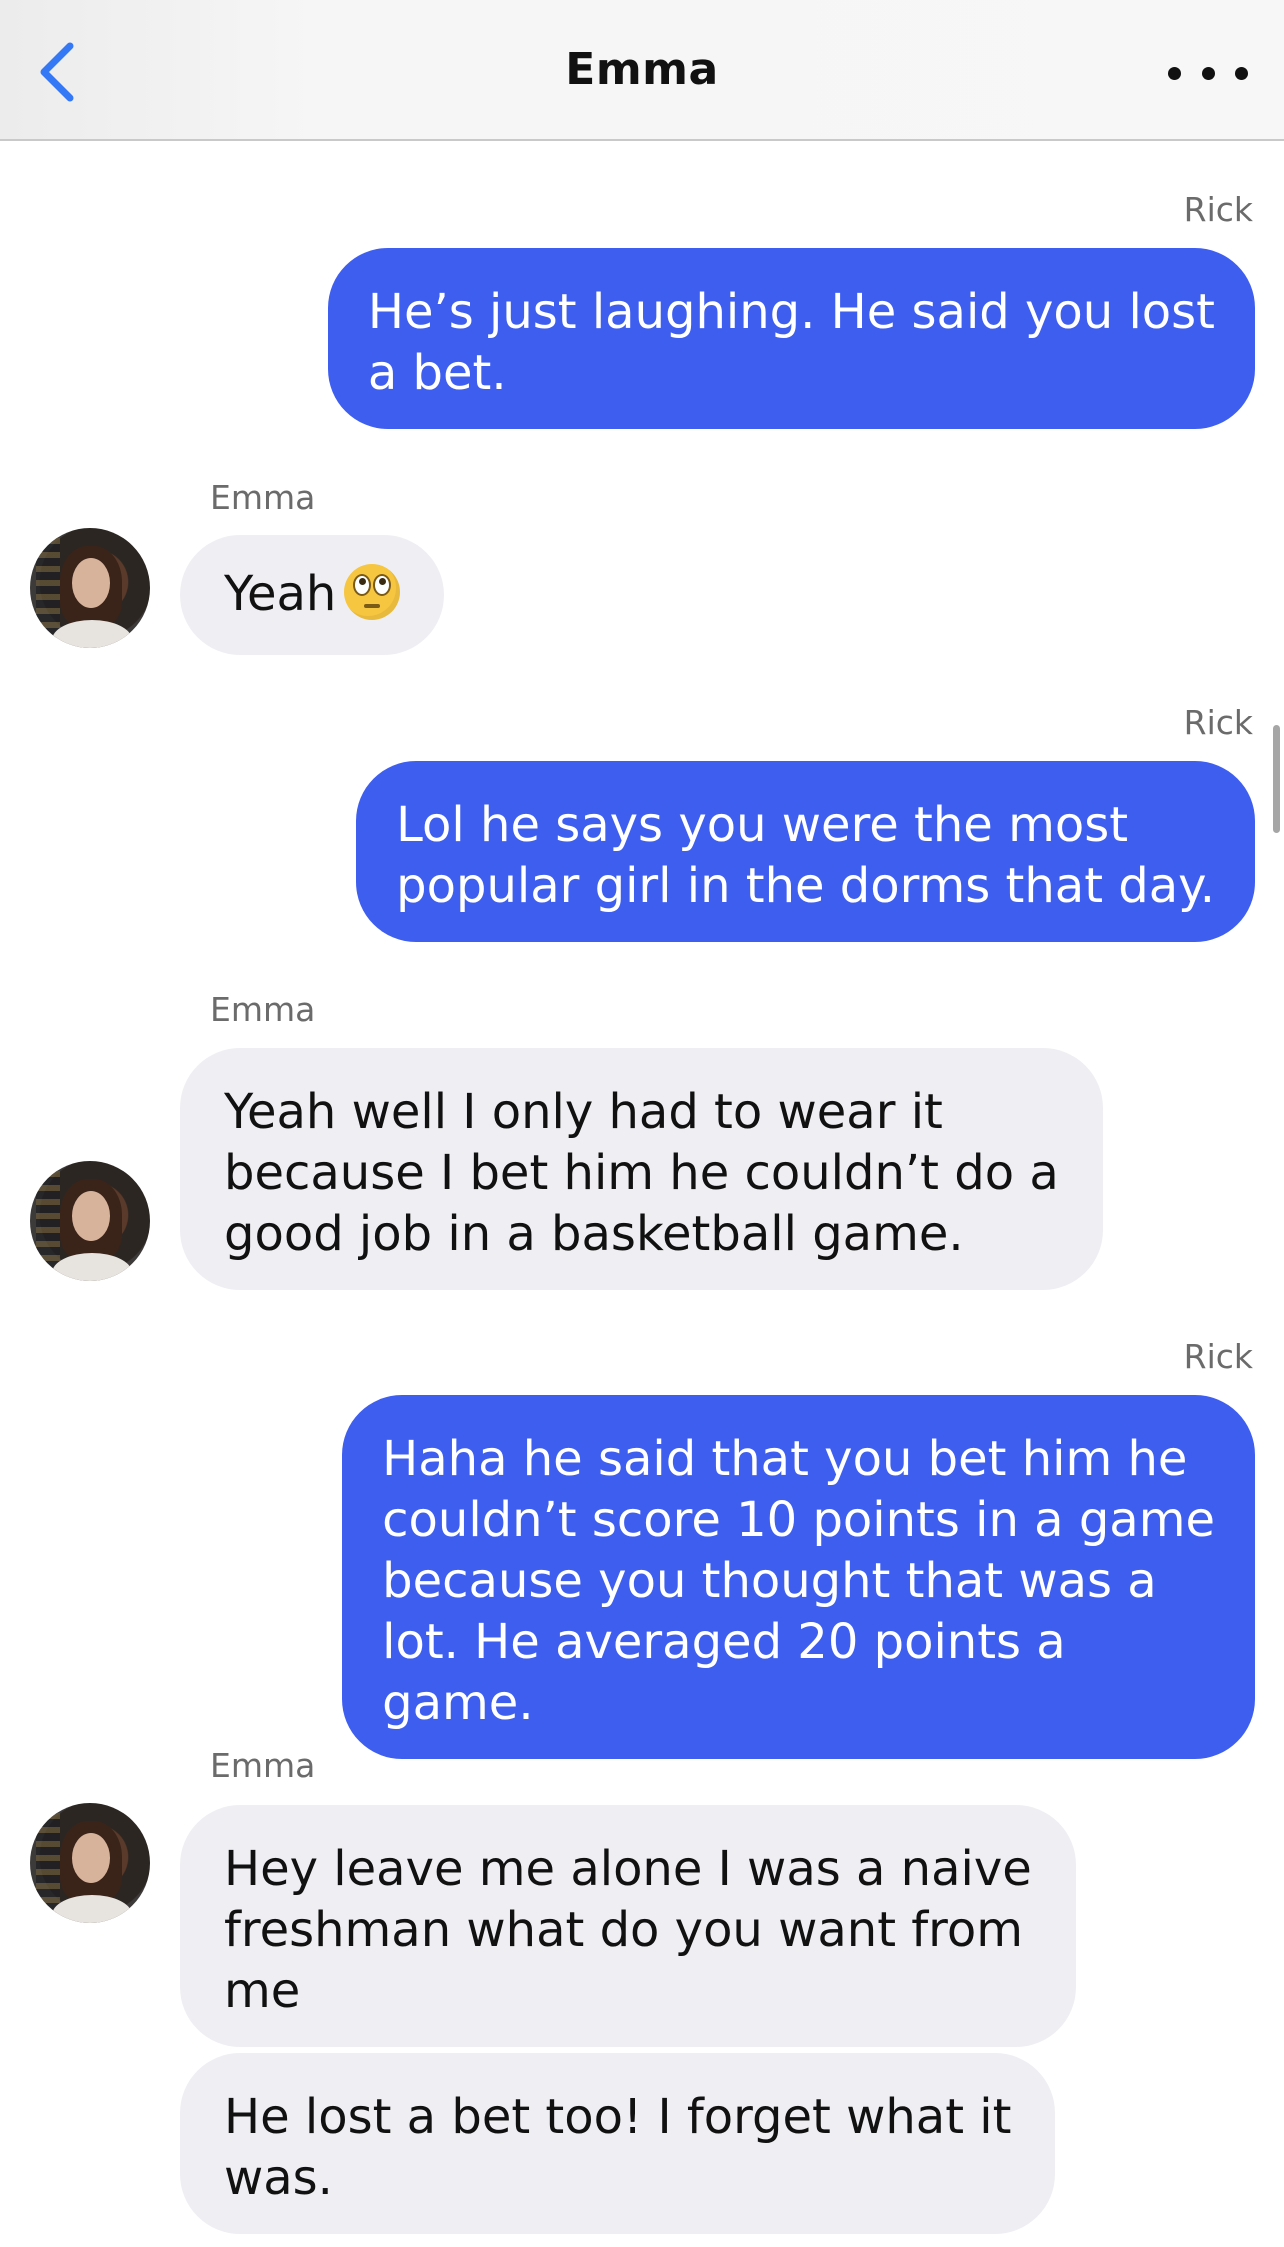 The image size is (1284, 2247). Describe the element at coordinates (791, 312) in the screenshot. I see `message-line: He’s just laughing. He said you lost` at that location.